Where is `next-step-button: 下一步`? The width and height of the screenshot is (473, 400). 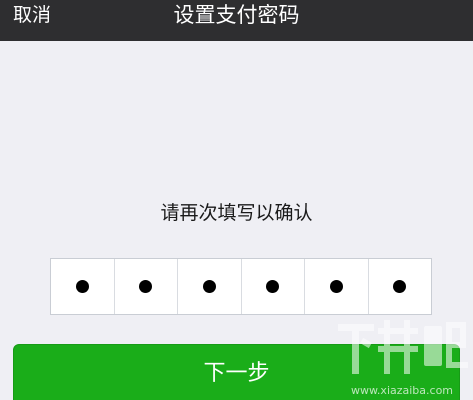
next-step-button: 下一步 is located at coordinates (236, 372).